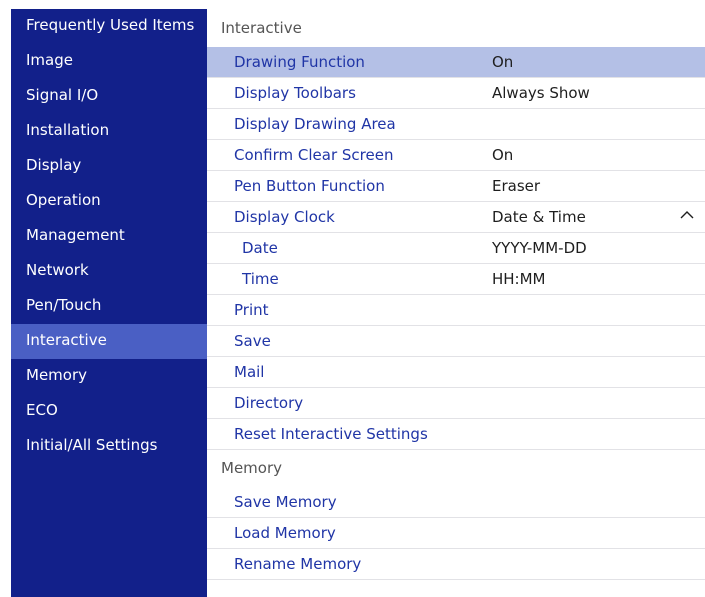  I want to click on menu-row-drawing-function: Drawing Function On, so click(456, 62).